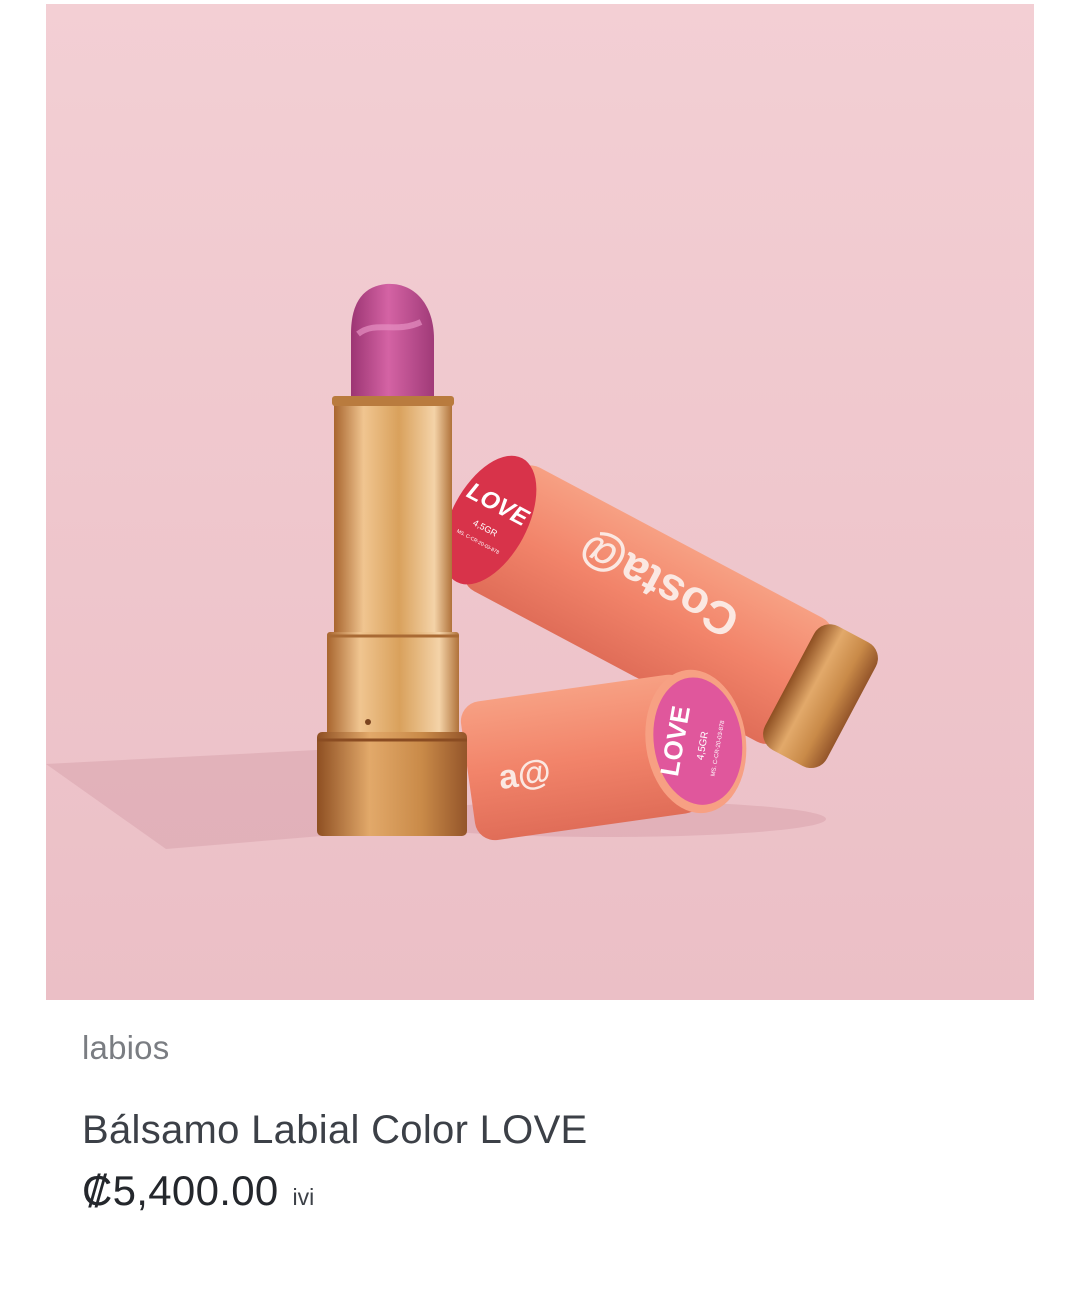  What do you see at coordinates (180, 1190) in the screenshot?
I see `product-price: ₡5,400.00` at bounding box center [180, 1190].